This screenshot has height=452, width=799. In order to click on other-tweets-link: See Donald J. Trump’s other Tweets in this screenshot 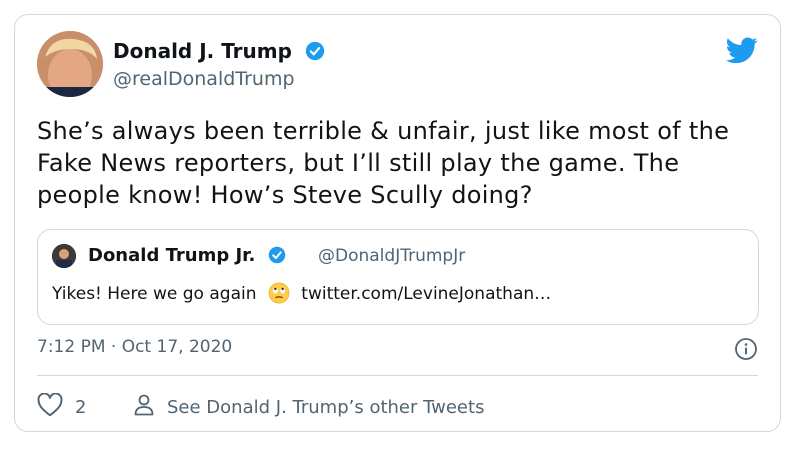, I will do `click(308, 407)`.